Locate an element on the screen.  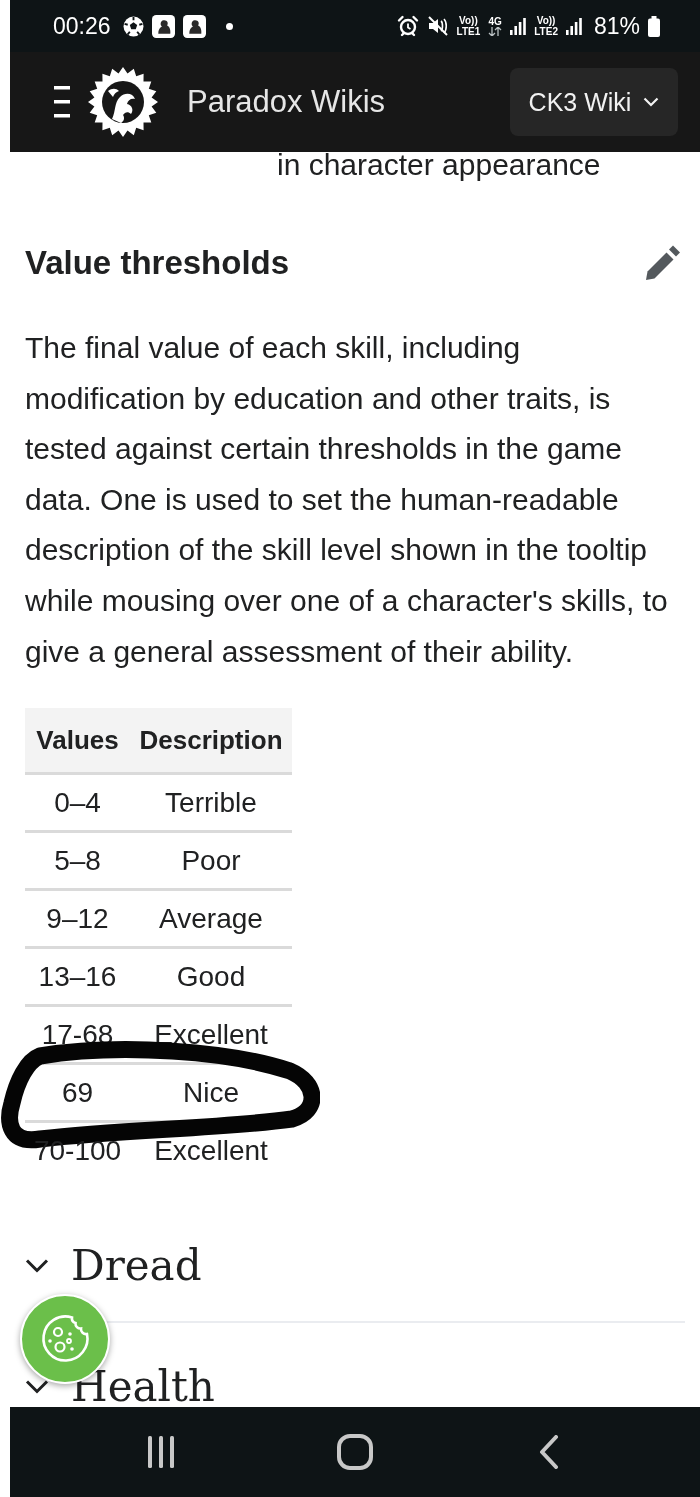
column-header: Description is located at coordinates (211, 740).